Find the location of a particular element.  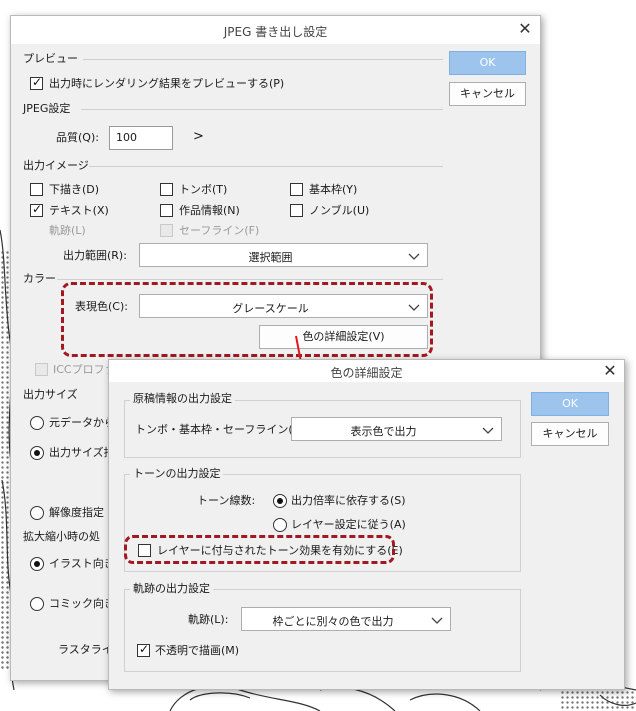

quality-slider-toggle: > is located at coordinates (198, 137).